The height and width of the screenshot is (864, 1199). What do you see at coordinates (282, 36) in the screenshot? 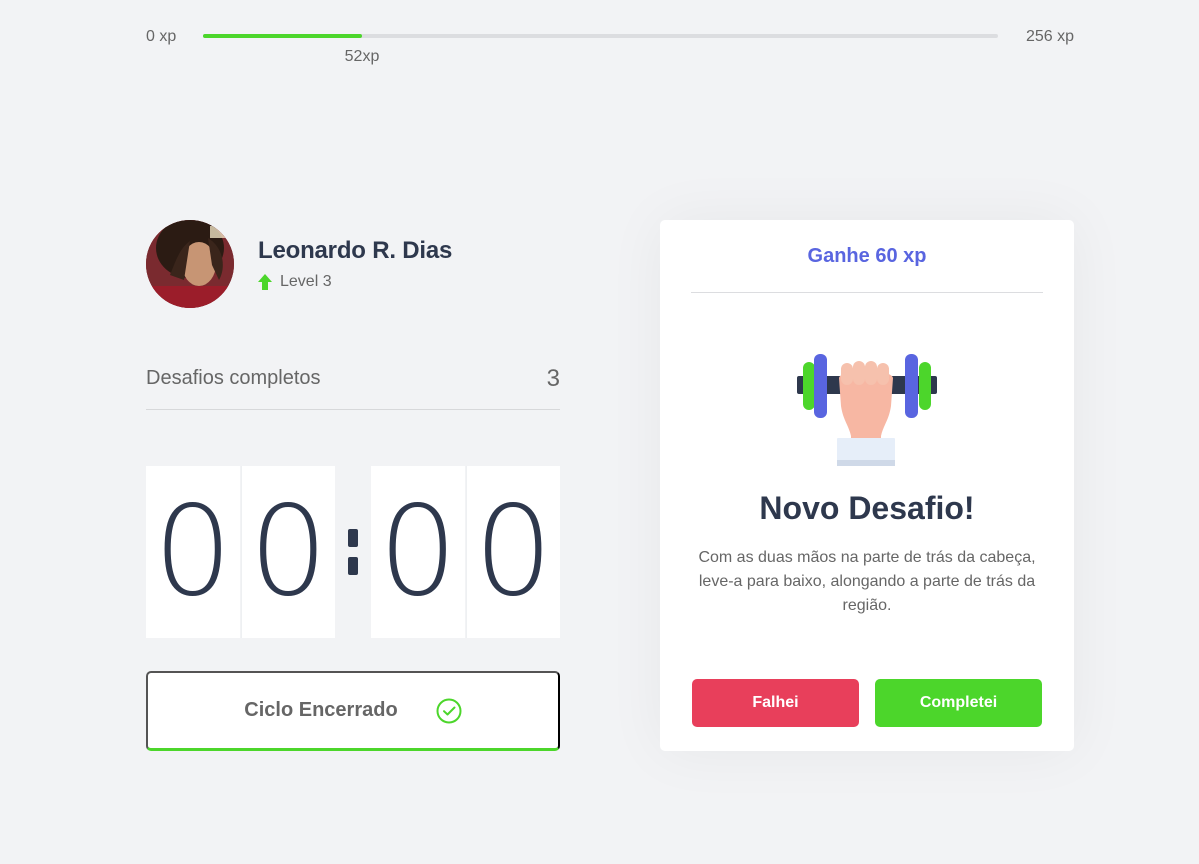
I see `xp-progress-fill` at bounding box center [282, 36].